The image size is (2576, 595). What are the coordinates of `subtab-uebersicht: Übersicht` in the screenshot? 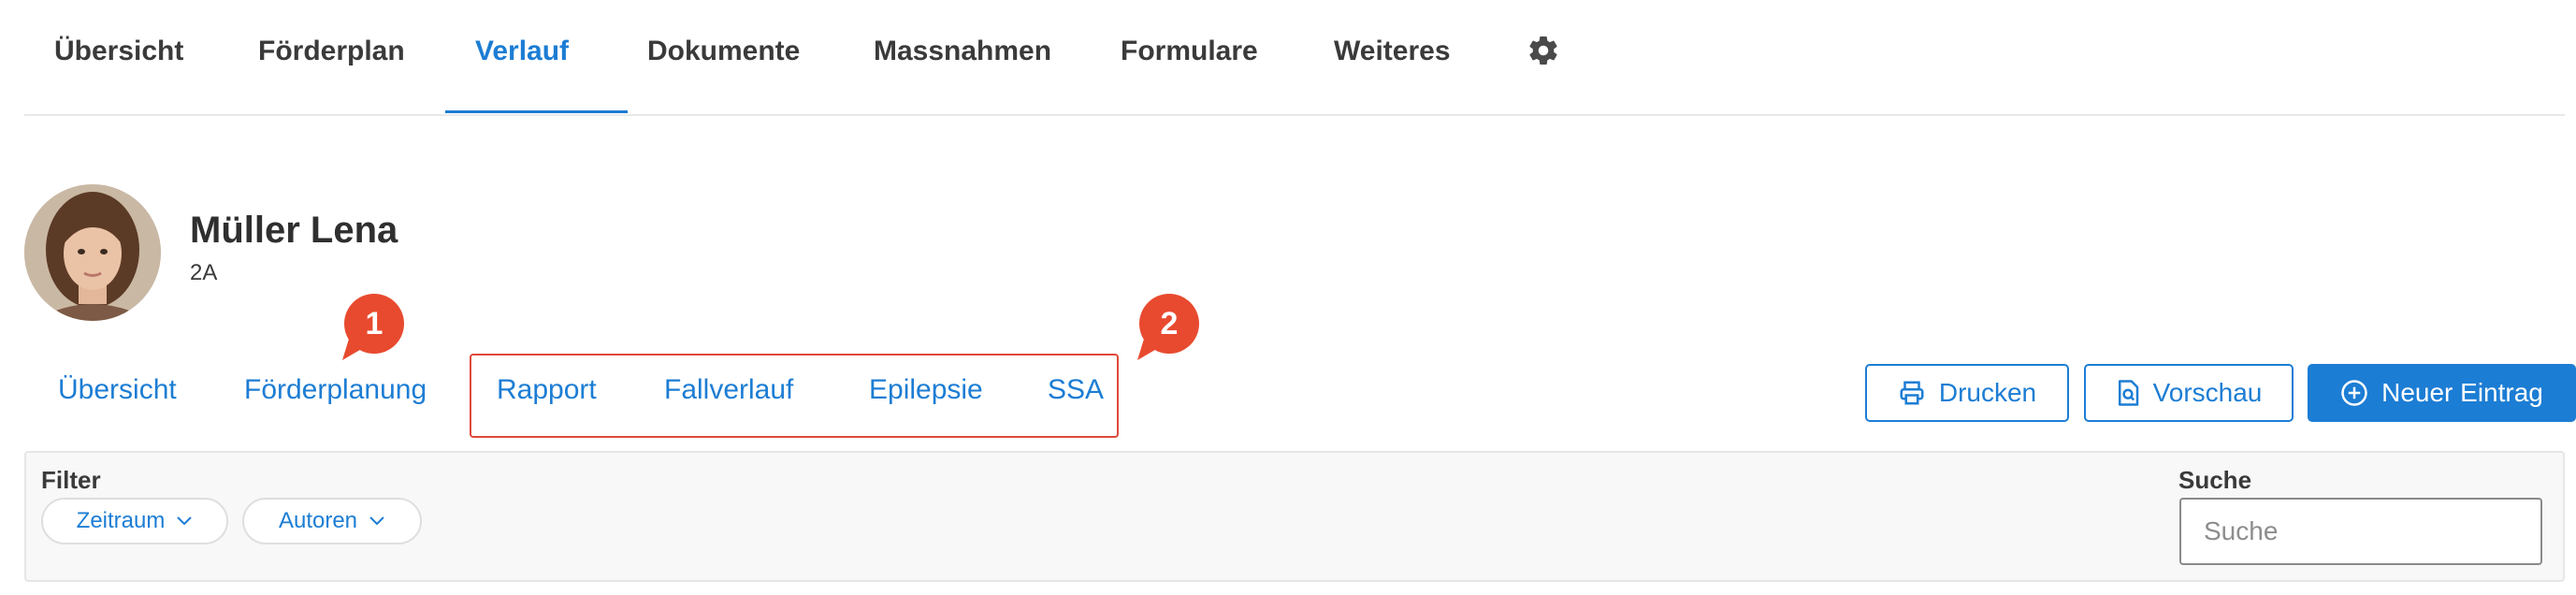 It's located at (117, 390).